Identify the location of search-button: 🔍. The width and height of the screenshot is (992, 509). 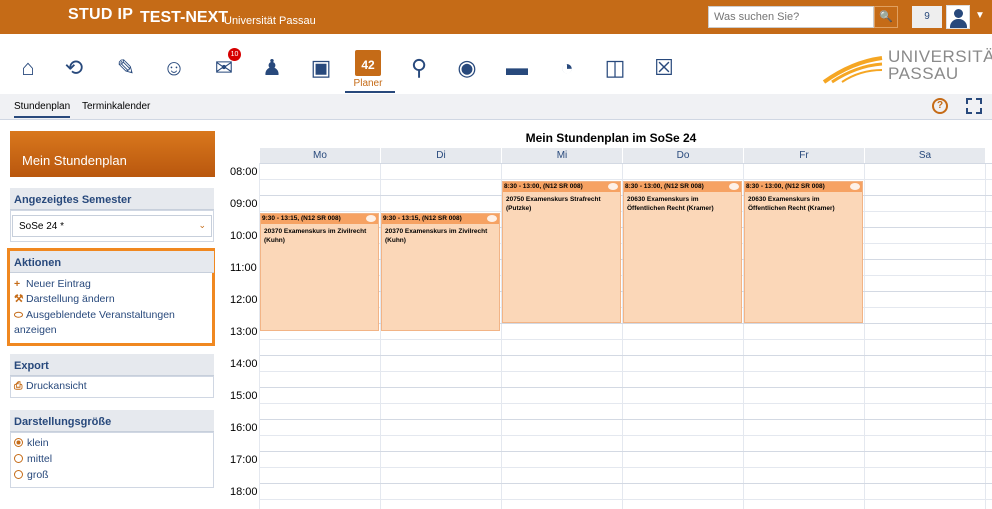
(886, 17).